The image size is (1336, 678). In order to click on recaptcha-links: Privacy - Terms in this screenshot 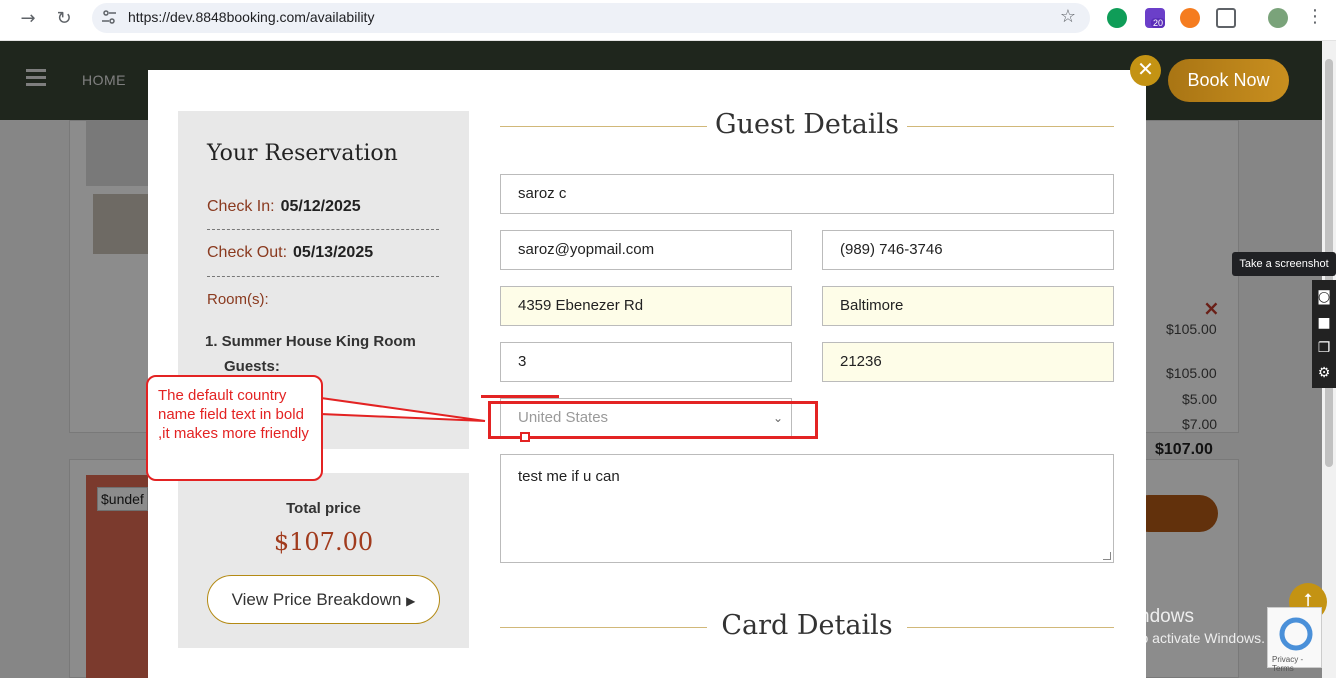, I will do `click(1296, 664)`.